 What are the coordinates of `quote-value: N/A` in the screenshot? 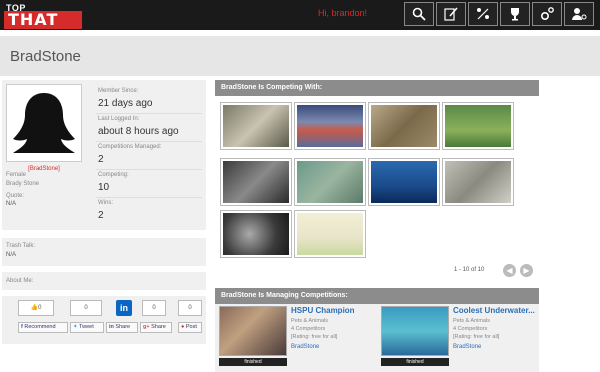 It's located at (11, 204).